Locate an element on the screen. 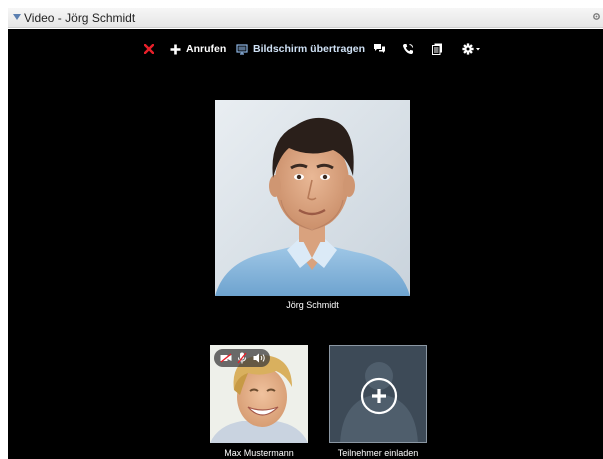  clipboard-icon is located at coordinates (437, 49).